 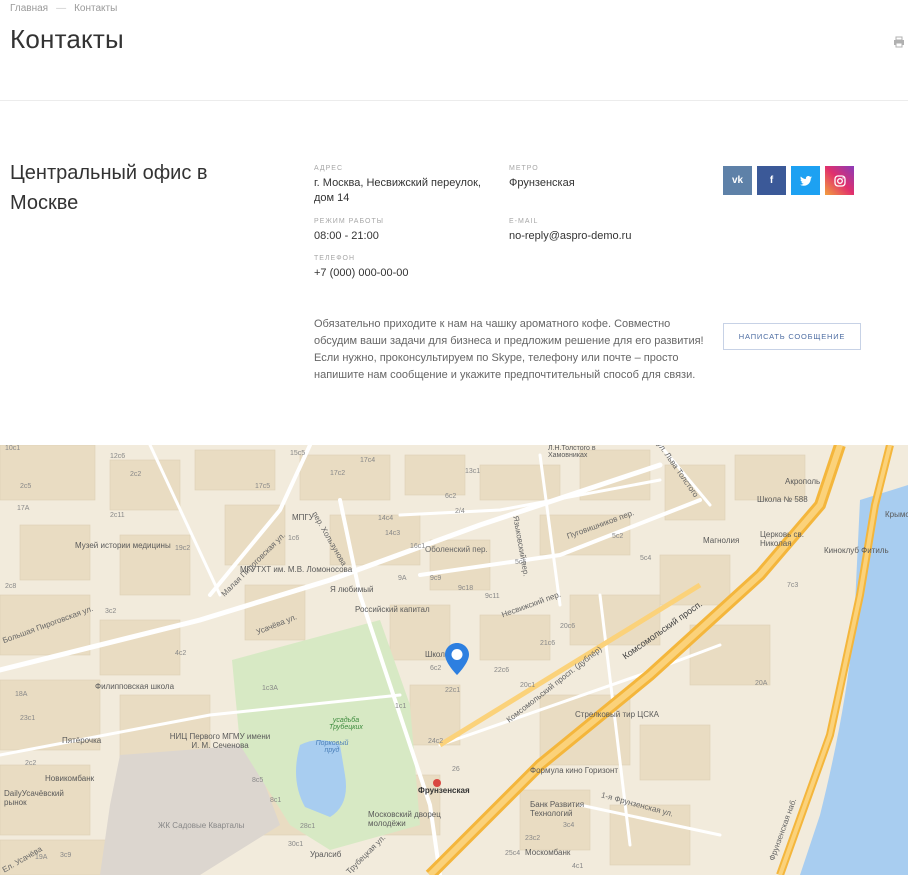 I want to click on breadcrumb: Главная — Контакты, so click(x=63, y=8).